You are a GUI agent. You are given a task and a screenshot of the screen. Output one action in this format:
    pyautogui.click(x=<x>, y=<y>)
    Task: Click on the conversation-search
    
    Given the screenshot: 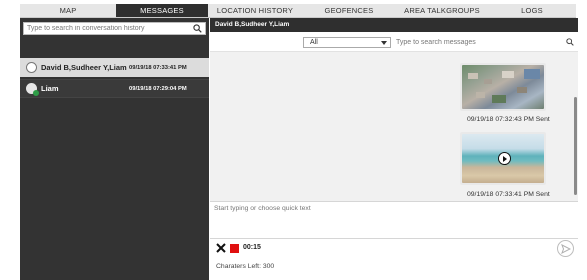 What is the action you would take?
    pyautogui.click(x=114, y=28)
    